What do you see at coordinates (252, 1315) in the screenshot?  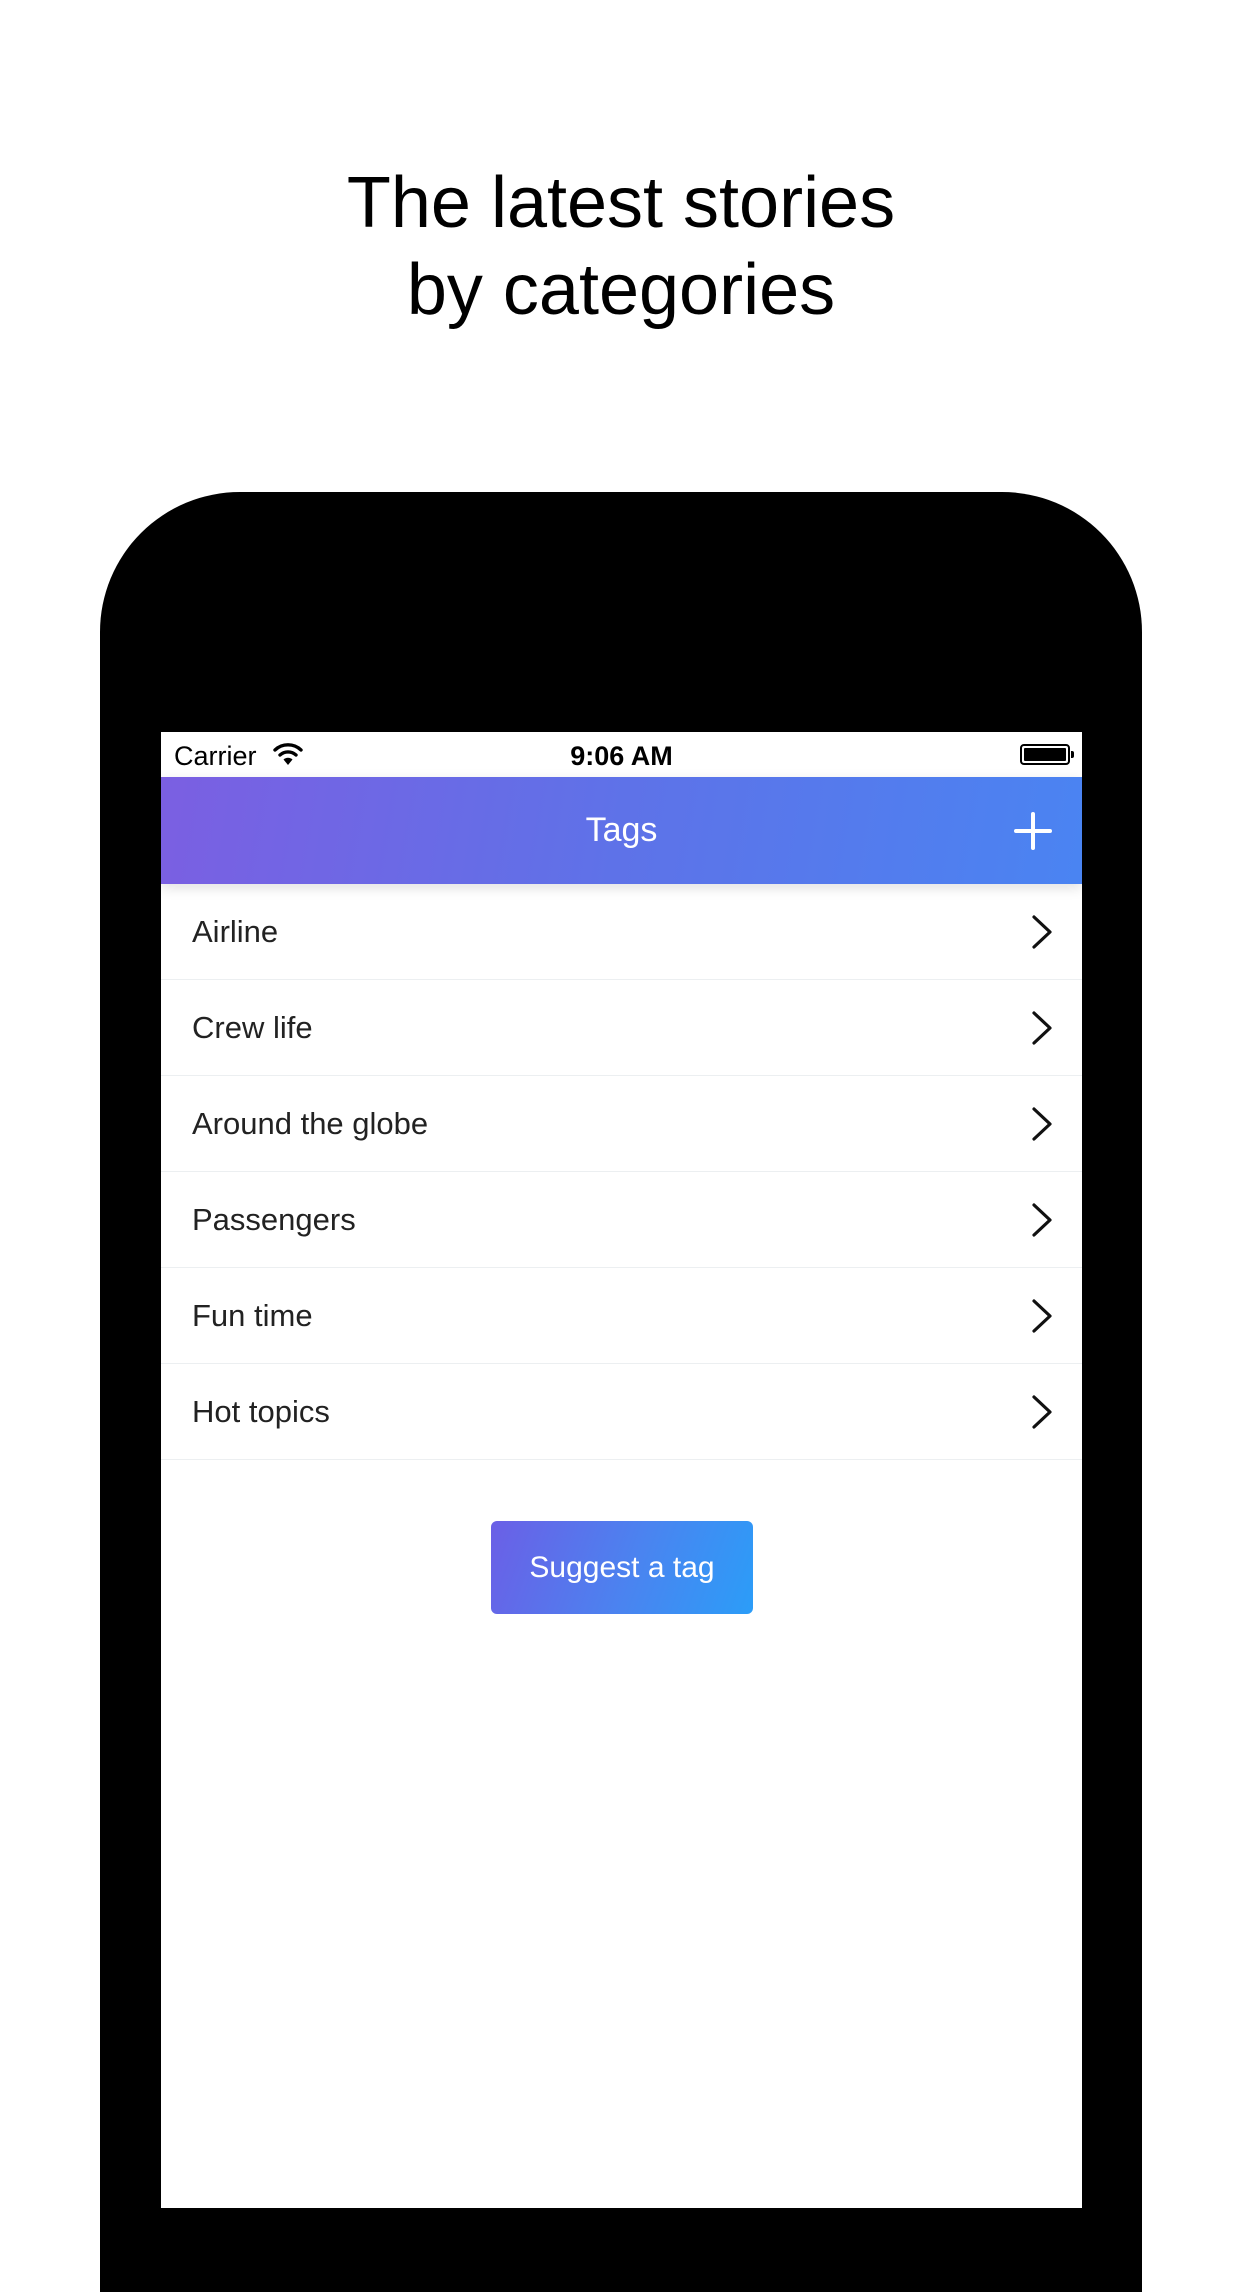 I see `tag-label: Fun time` at bounding box center [252, 1315].